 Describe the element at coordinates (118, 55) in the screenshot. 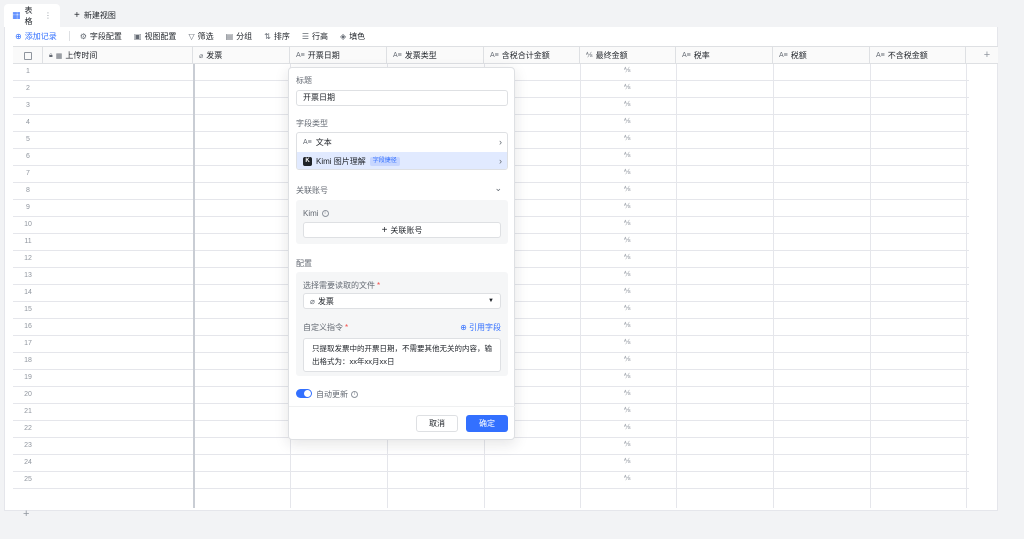

I see `column-header-upload-time: 🔒︎ ▦ 上传时间` at that location.